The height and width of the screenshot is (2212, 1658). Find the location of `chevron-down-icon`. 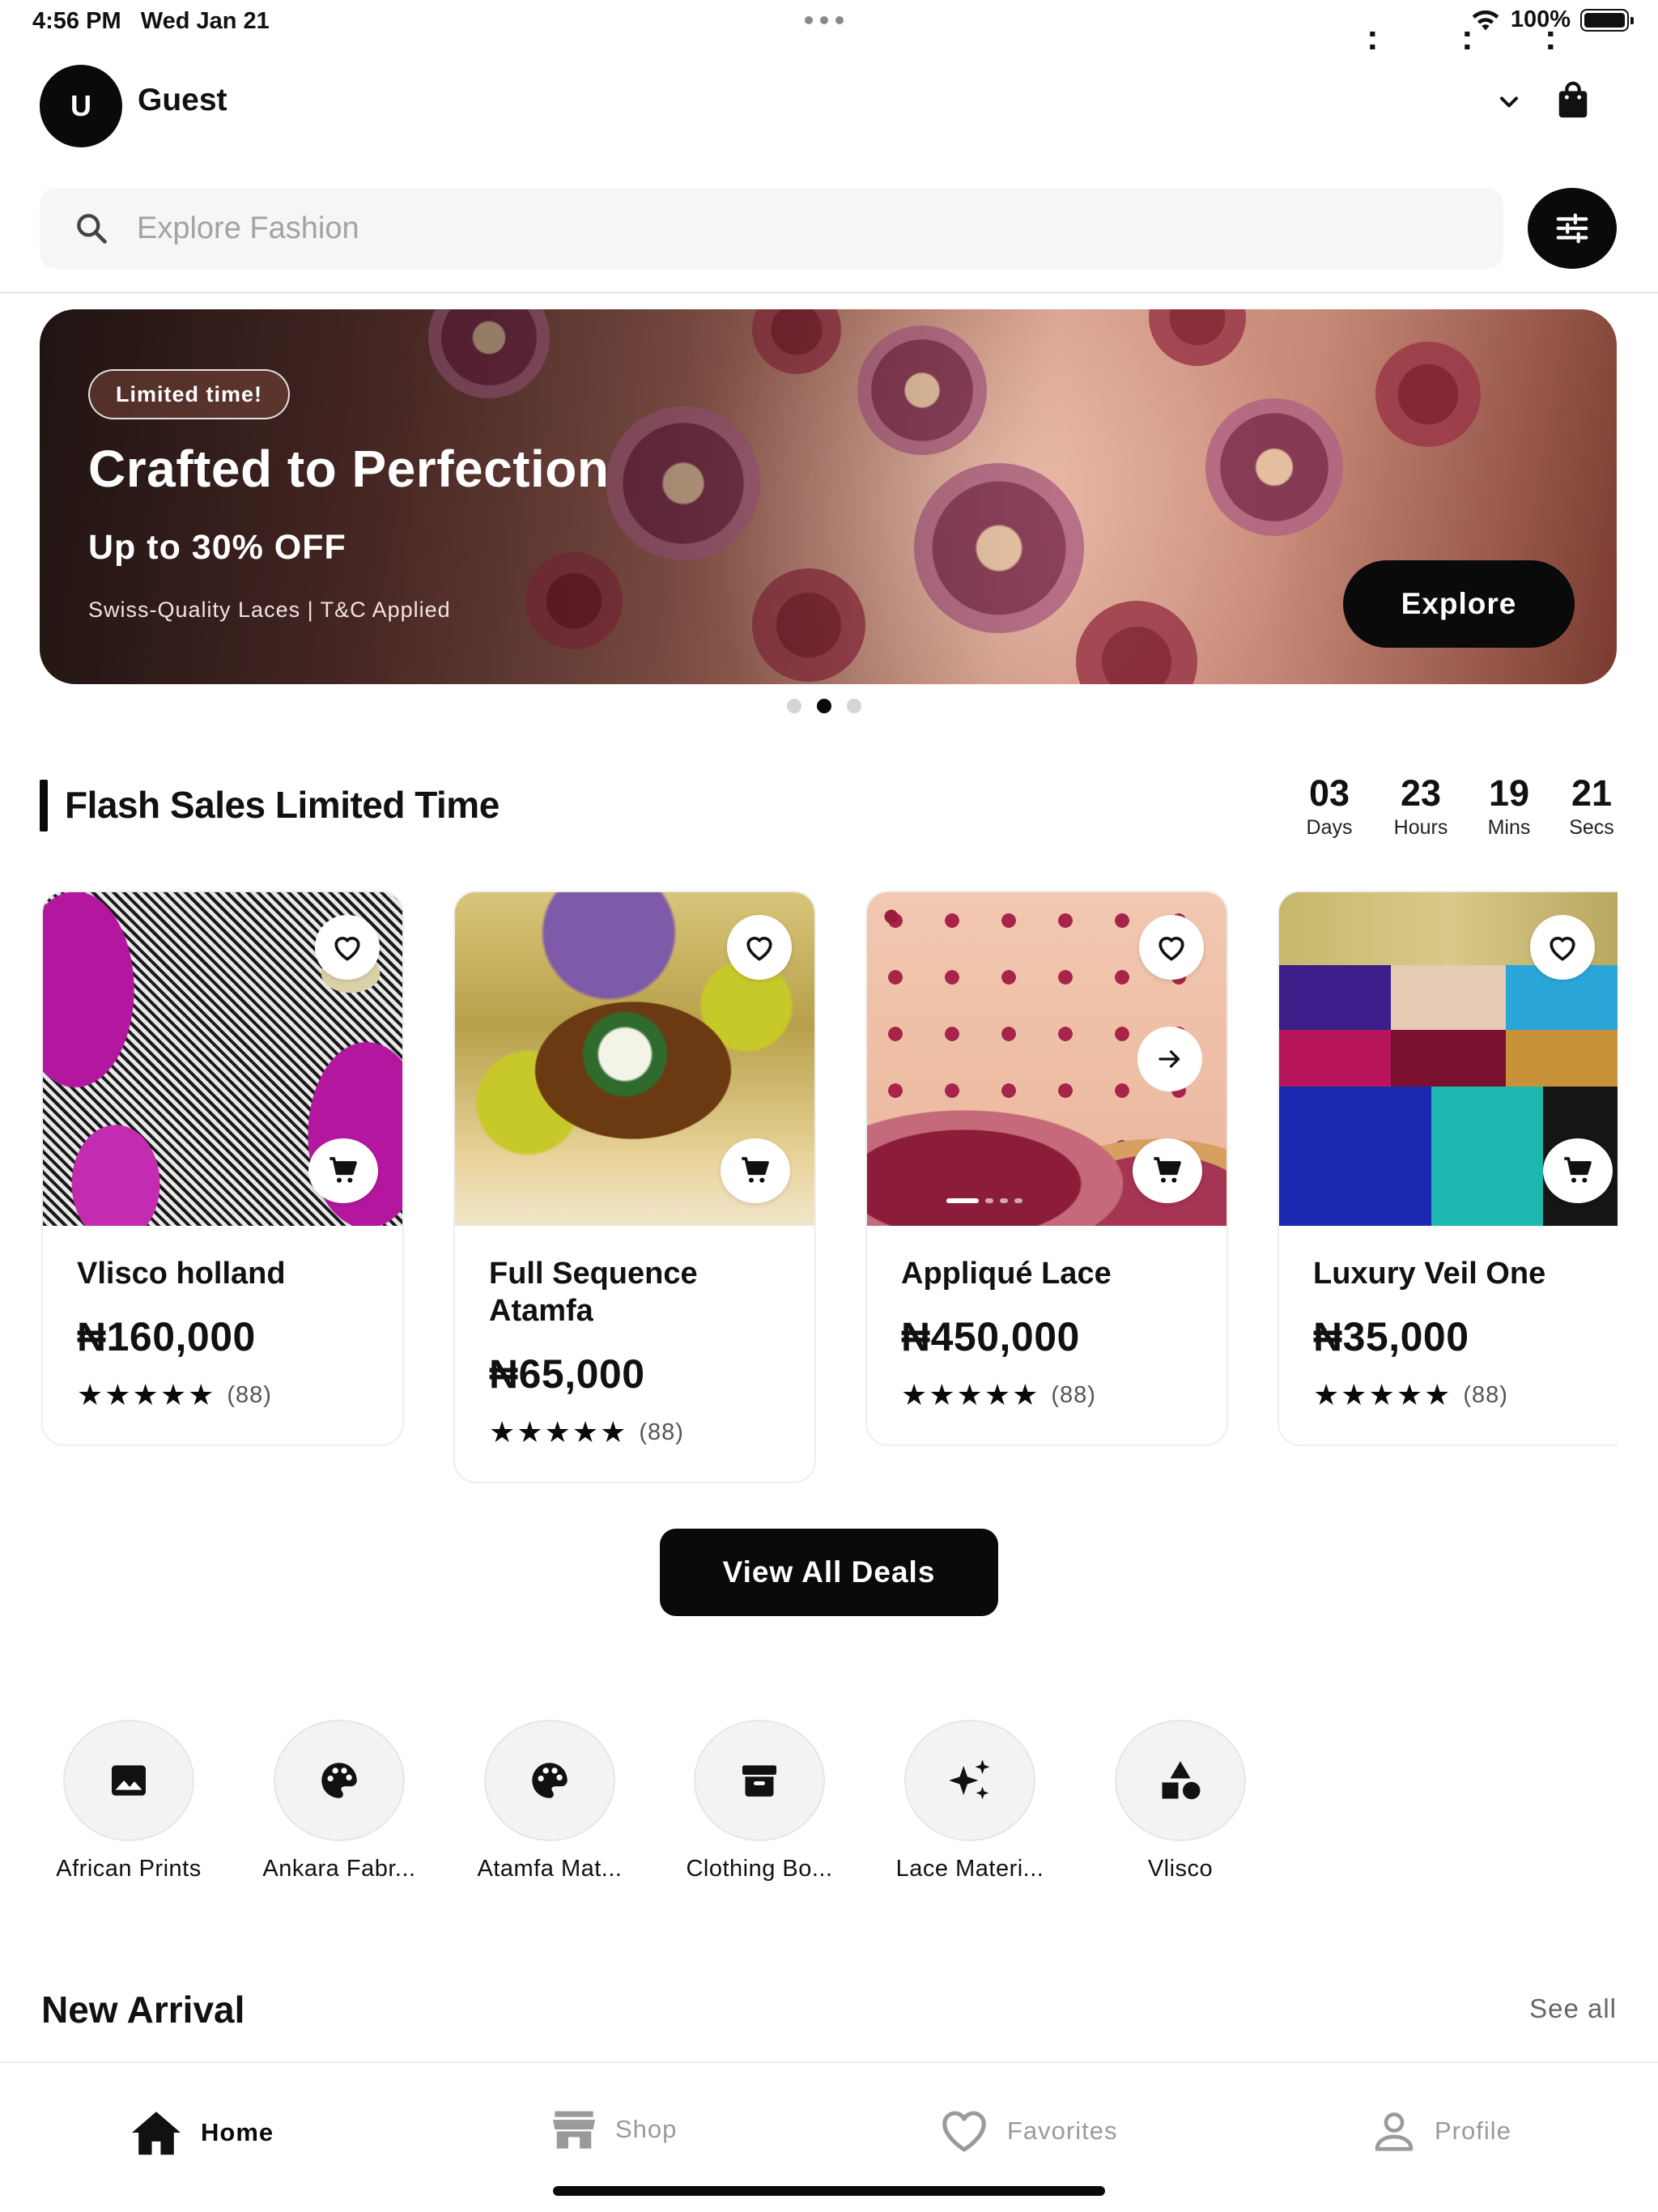

chevron-down-icon is located at coordinates (1509, 102).